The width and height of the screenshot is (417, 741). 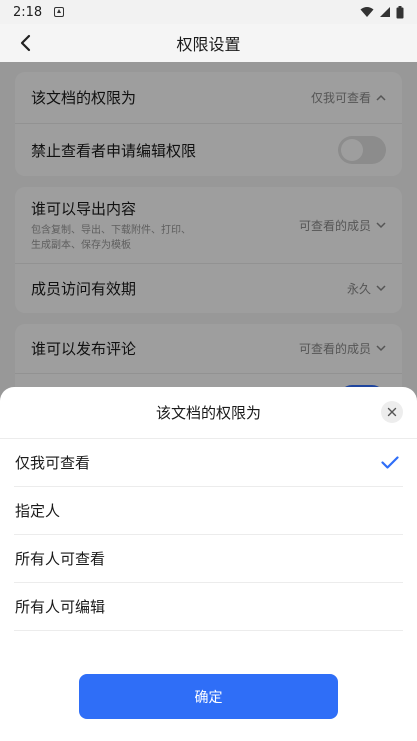 I want to click on status-bar: 2:18, so click(x=208, y=12).